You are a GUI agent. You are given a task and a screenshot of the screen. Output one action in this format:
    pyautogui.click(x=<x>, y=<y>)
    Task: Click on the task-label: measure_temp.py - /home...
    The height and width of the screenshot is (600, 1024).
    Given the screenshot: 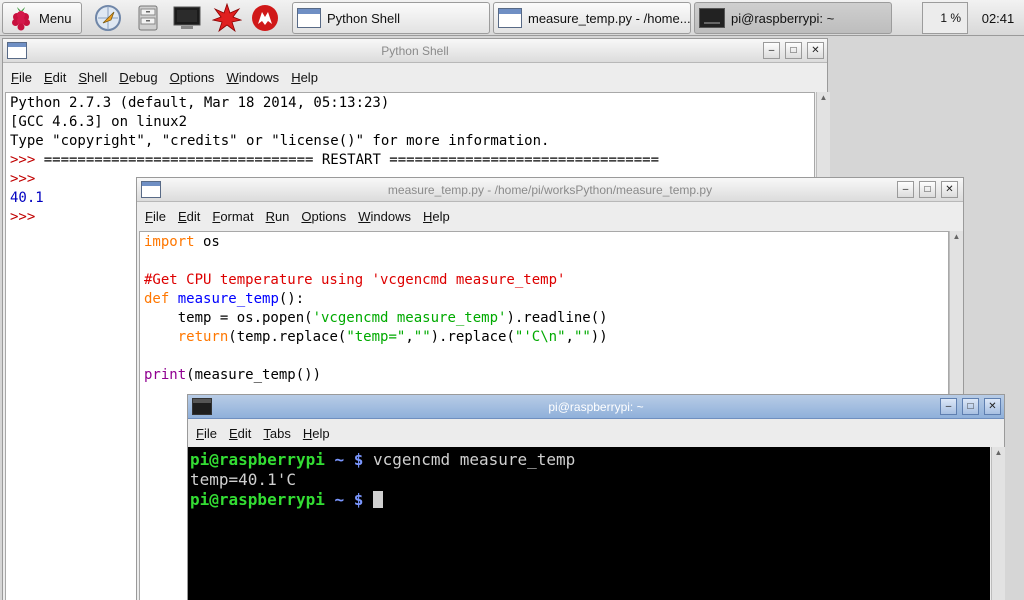 What is the action you would take?
    pyautogui.click(x=609, y=18)
    